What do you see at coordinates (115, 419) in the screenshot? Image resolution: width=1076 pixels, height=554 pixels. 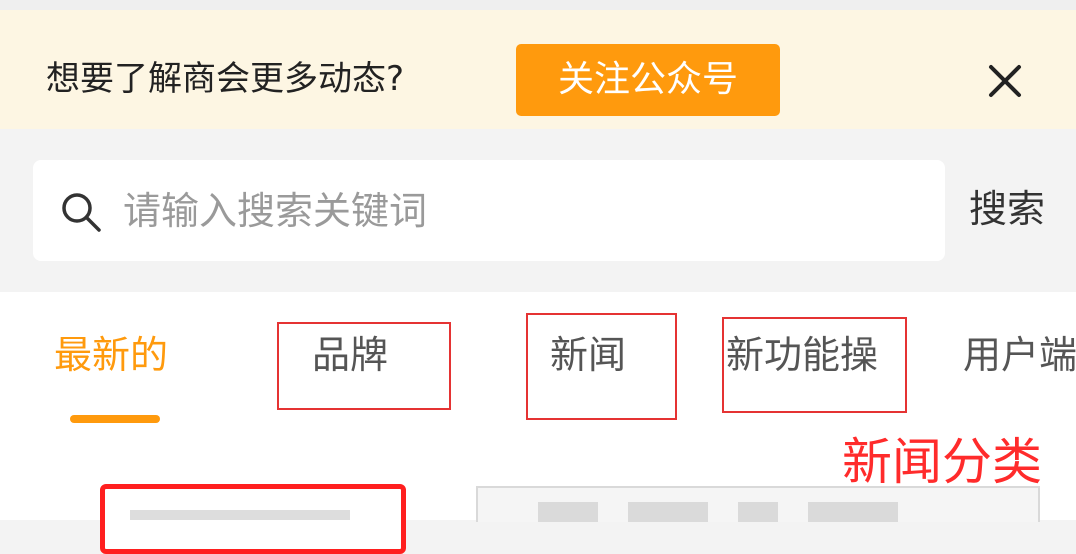 I see `active-tab-indicator` at bounding box center [115, 419].